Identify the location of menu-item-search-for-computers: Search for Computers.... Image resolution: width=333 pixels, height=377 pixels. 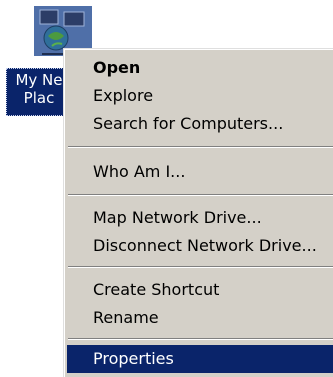
(200, 124).